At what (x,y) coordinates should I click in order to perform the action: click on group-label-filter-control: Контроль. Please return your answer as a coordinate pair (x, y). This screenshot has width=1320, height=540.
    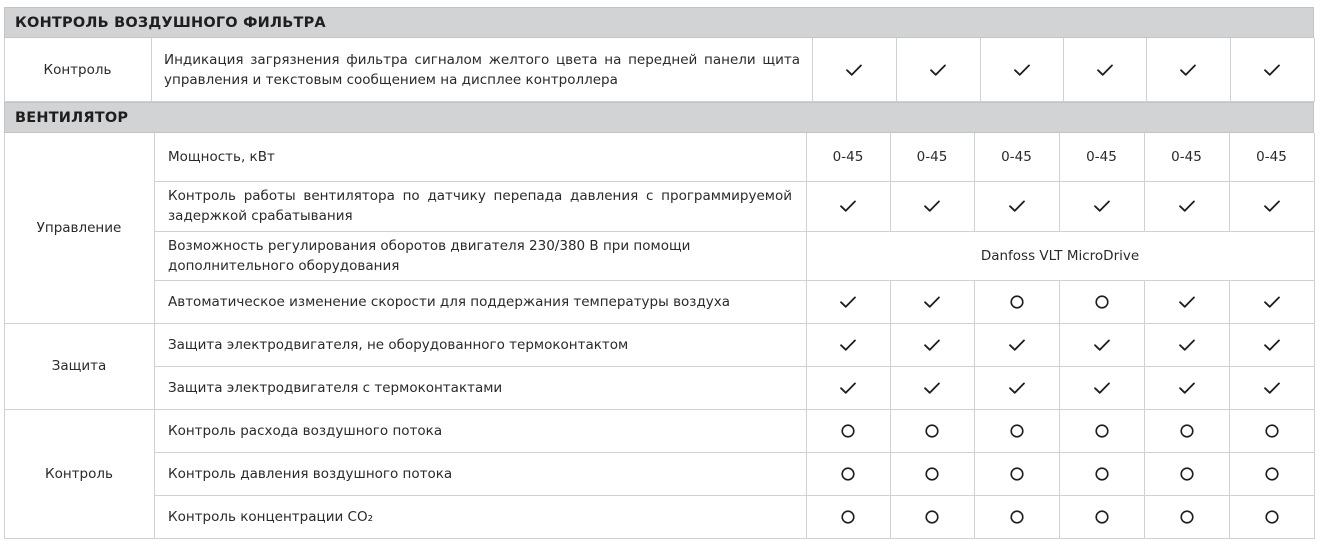
    Looking at the image, I should click on (77, 70).